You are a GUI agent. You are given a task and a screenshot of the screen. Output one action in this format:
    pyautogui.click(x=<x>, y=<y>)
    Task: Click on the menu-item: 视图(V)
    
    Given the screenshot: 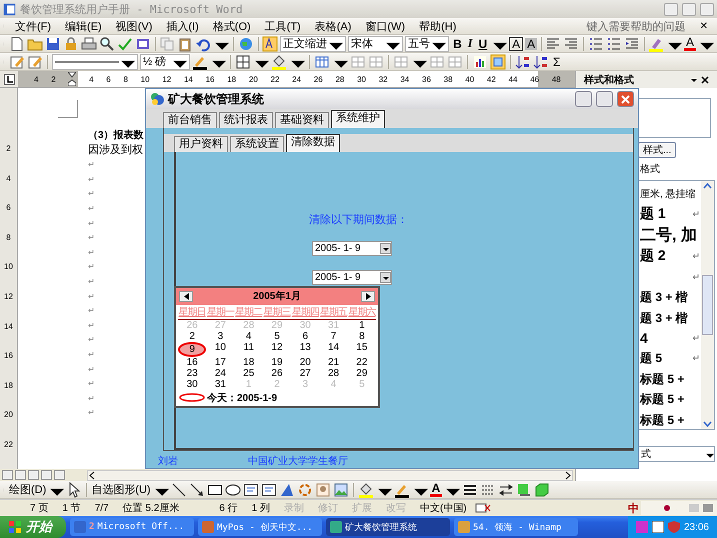 What is the action you would take?
    pyautogui.click(x=134, y=26)
    